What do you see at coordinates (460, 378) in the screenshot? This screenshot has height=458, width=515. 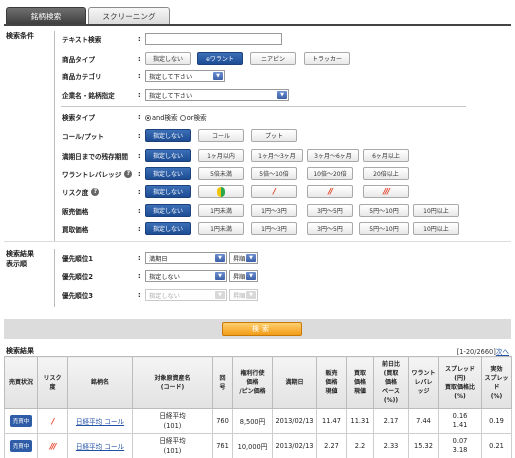 I see `header-line: (円)` at bounding box center [460, 378].